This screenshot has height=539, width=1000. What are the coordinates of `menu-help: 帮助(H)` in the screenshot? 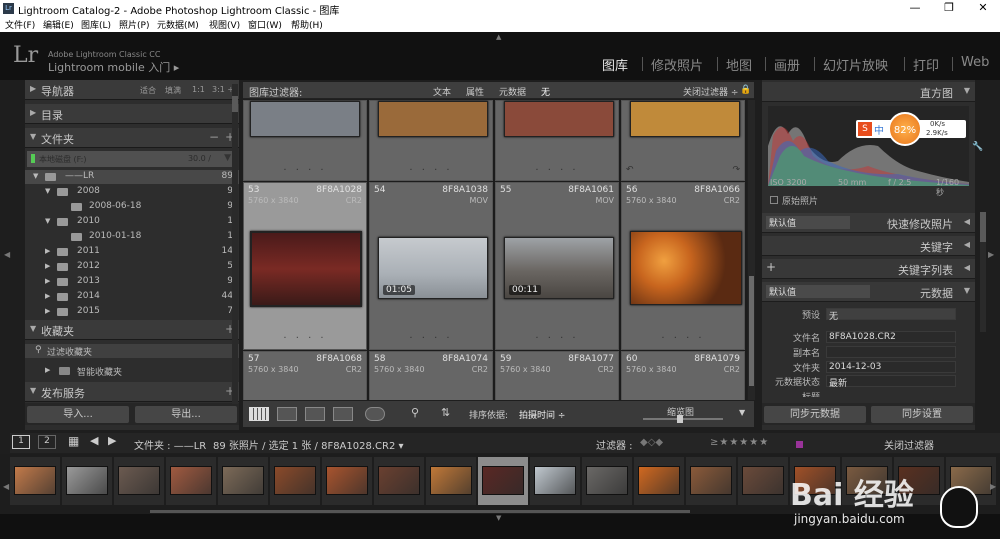 It's located at (307, 24).